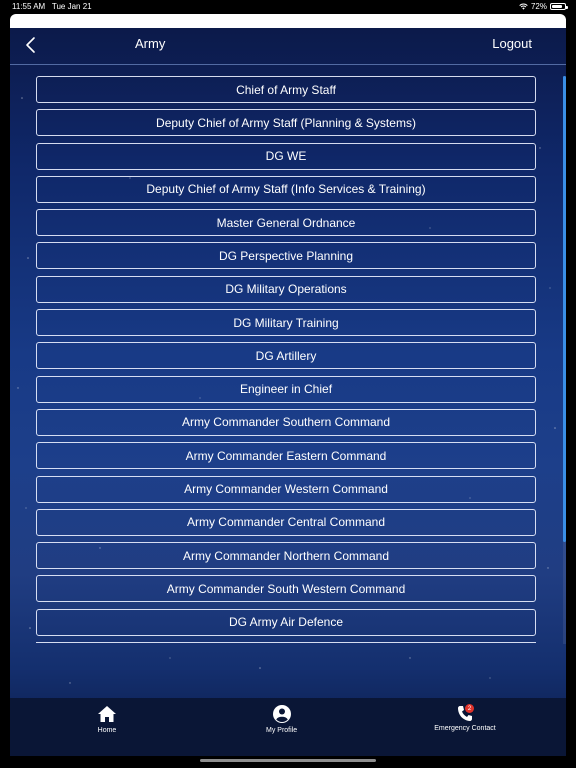 This screenshot has width=576, height=768. What do you see at coordinates (523, 6) in the screenshot?
I see `wifi-icon` at bounding box center [523, 6].